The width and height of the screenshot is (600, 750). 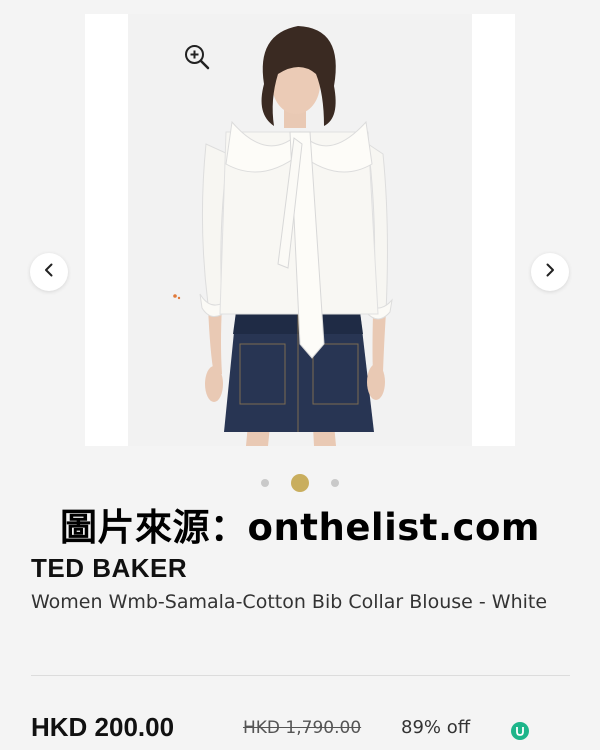 I want to click on site-logo-icon, so click(x=520, y=731).